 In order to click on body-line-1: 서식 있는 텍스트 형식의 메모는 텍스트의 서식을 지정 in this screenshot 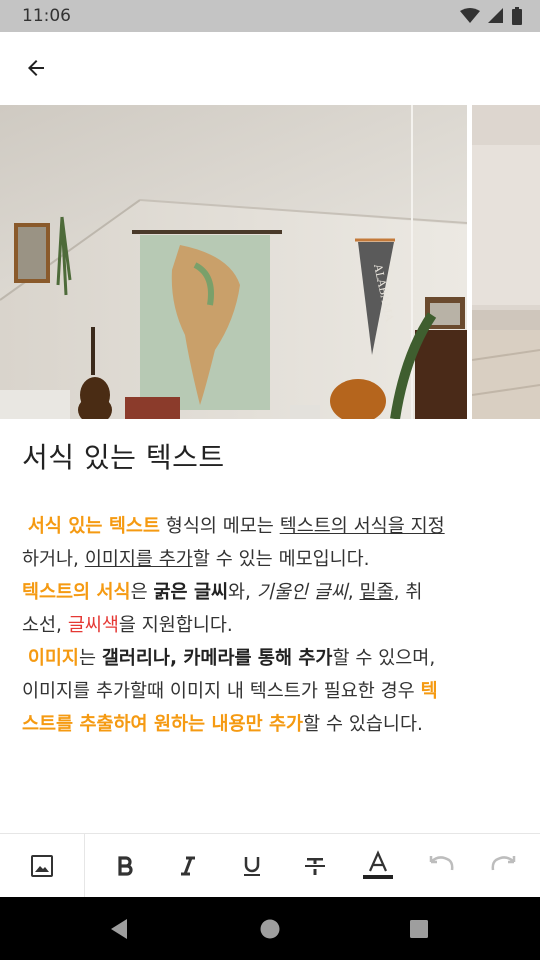, I will do `click(272, 526)`.